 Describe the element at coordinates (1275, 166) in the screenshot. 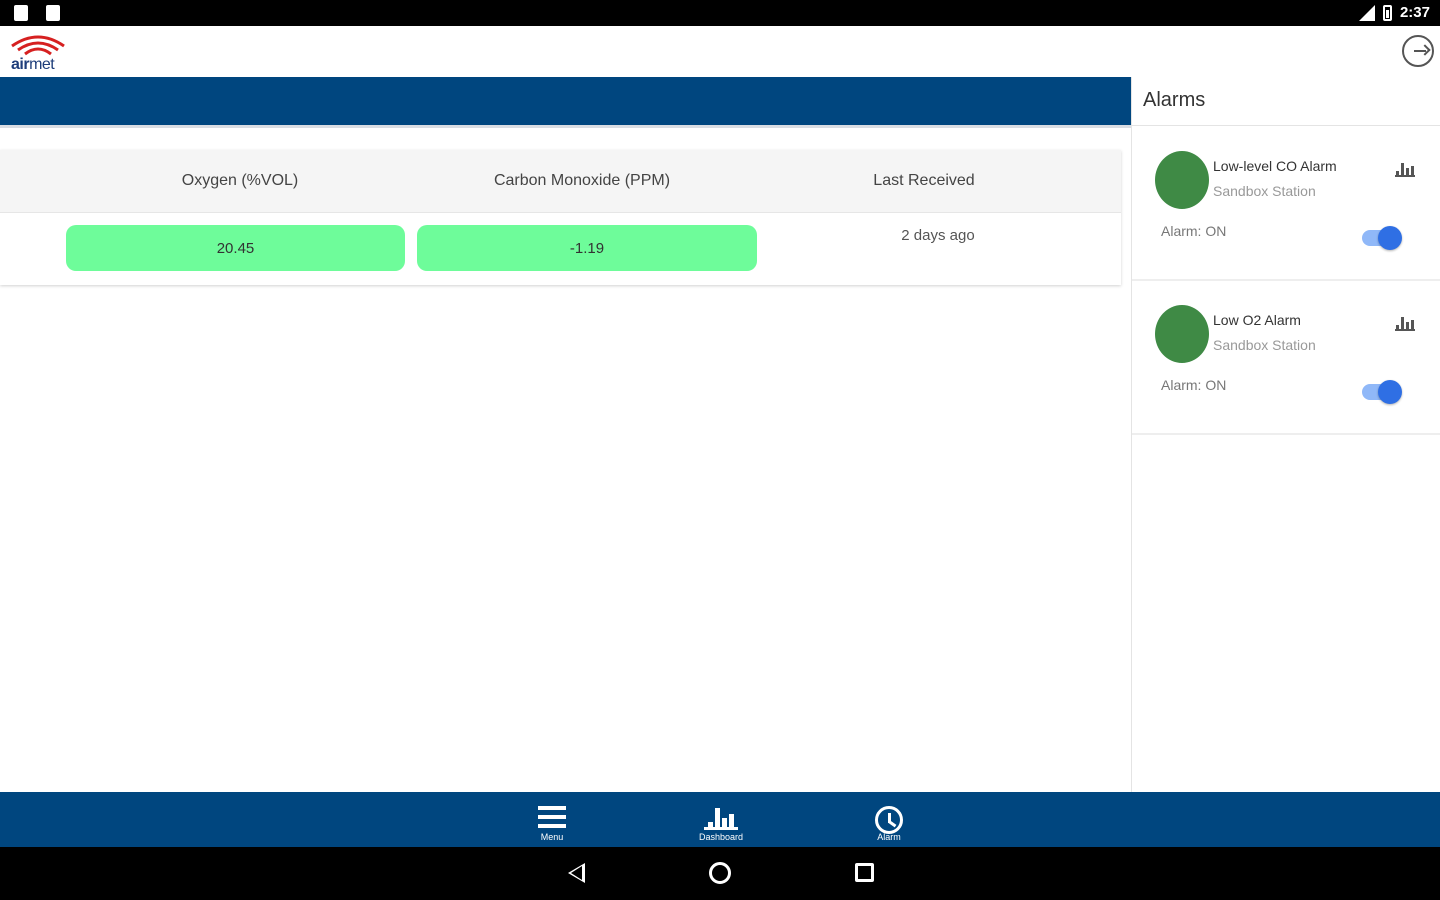

I see `alarm-name: Low-level CO Alarm` at that location.